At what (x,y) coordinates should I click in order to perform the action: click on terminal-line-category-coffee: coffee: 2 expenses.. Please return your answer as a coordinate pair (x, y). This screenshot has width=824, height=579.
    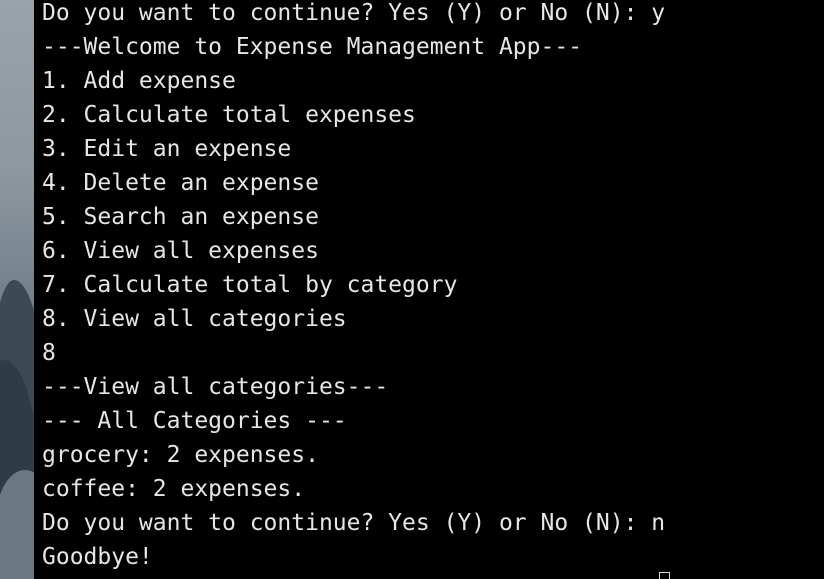
    Looking at the image, I should click on (174, 489).